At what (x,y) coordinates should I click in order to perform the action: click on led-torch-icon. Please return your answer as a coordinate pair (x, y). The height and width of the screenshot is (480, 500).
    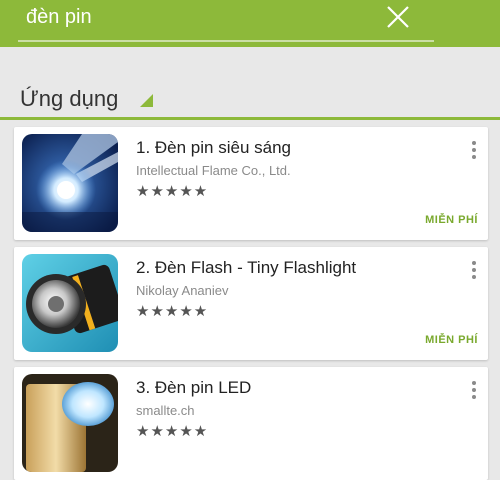
    Looking at the image, I should click on (70, 423).